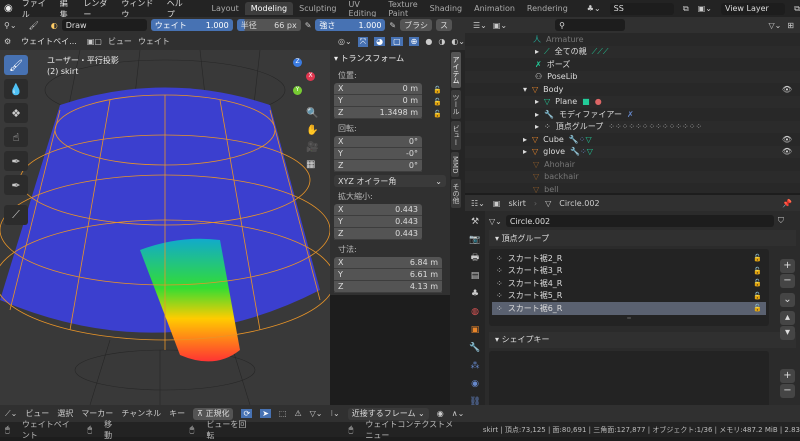  What do you see at coordinates (629, 258) in the screenshot?
I see `list-item: ⁘ スカート裾2_R 🔓` at bounding box center [629, 258].